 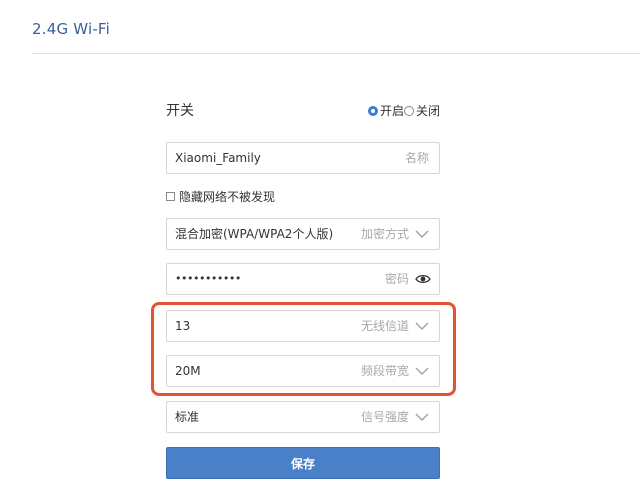 I want to click on hide-network-label: 隐藏网络不被发现, so click(x=227, y=196).